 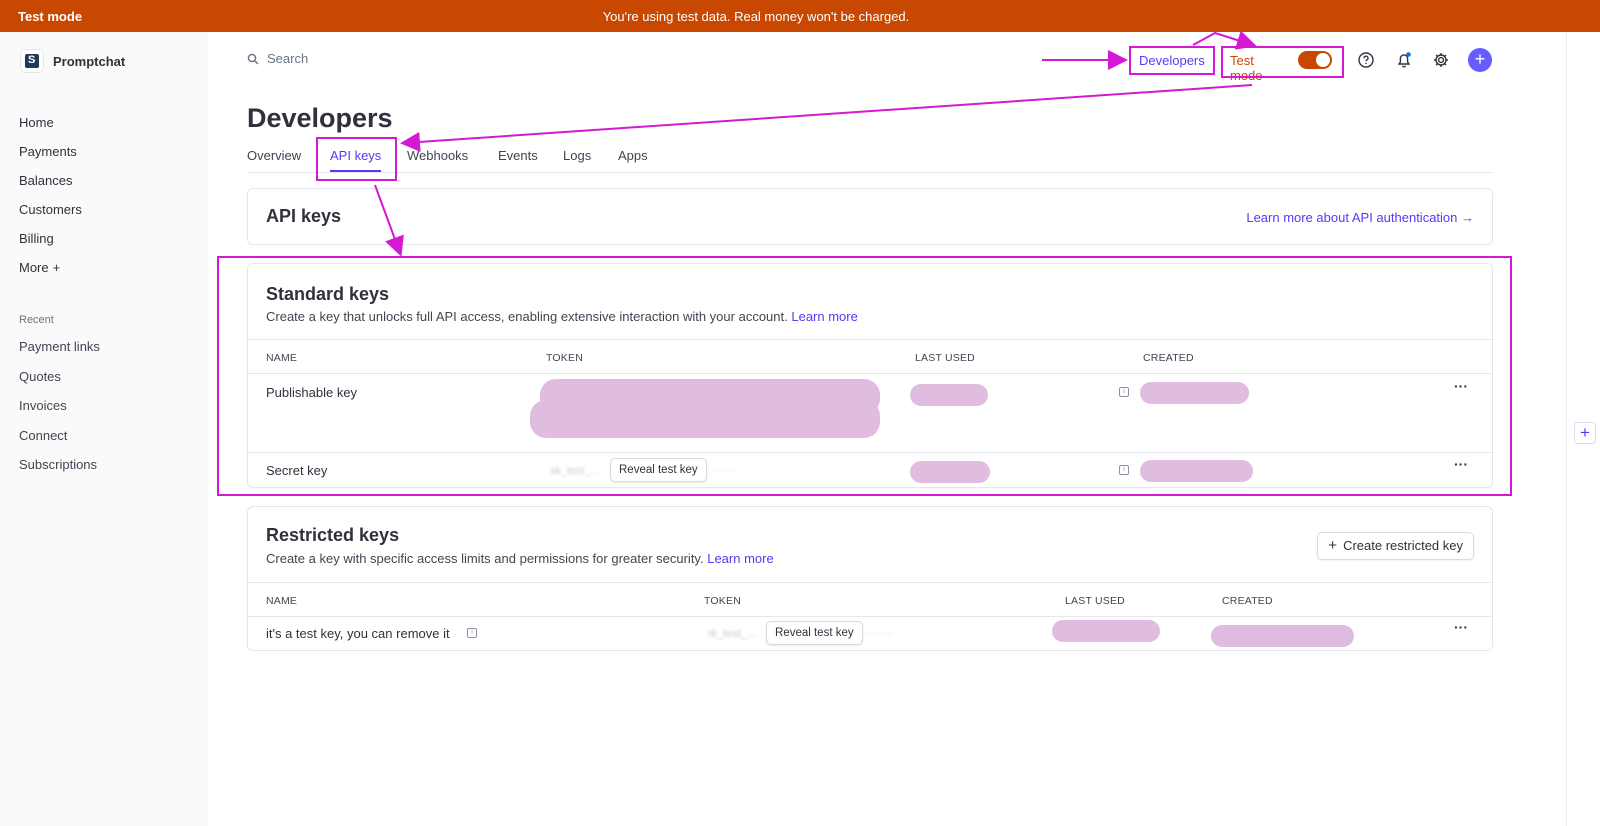 I want to click on key-name: it's a test key, you can remove it, so click(x=358, y=633).